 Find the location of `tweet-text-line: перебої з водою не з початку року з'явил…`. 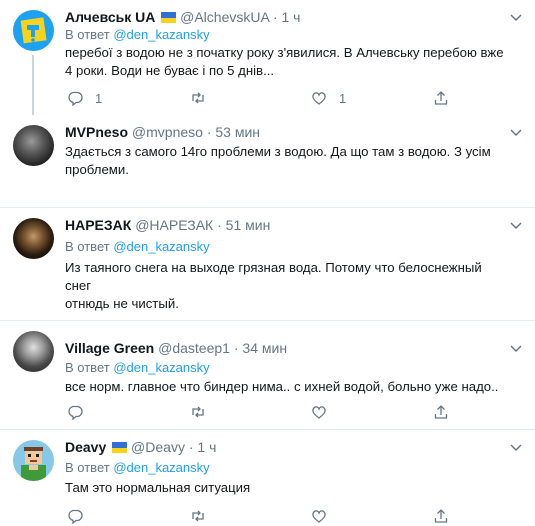

tweet-text-line: перебої з водою не з початку року з'явил… is located at coordinates (284, 52).